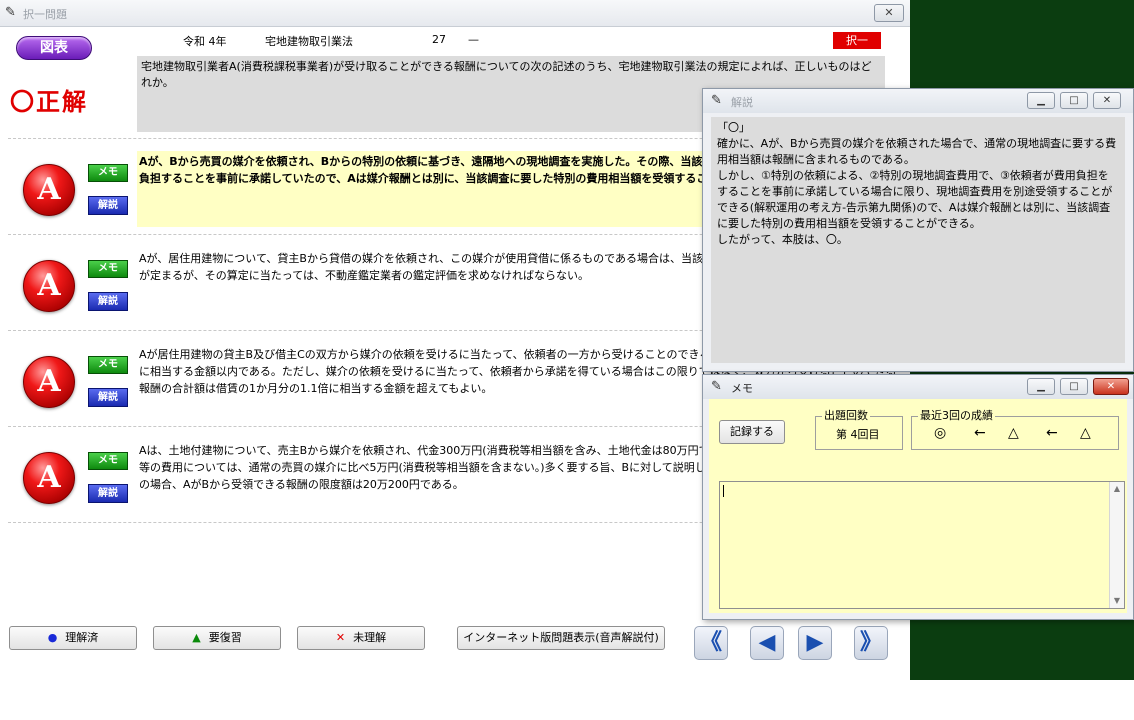 Image resolution: width=1134 pixels, height=720 pixels. I want to click on exam-era: 令和 4年, so click(205, 41).